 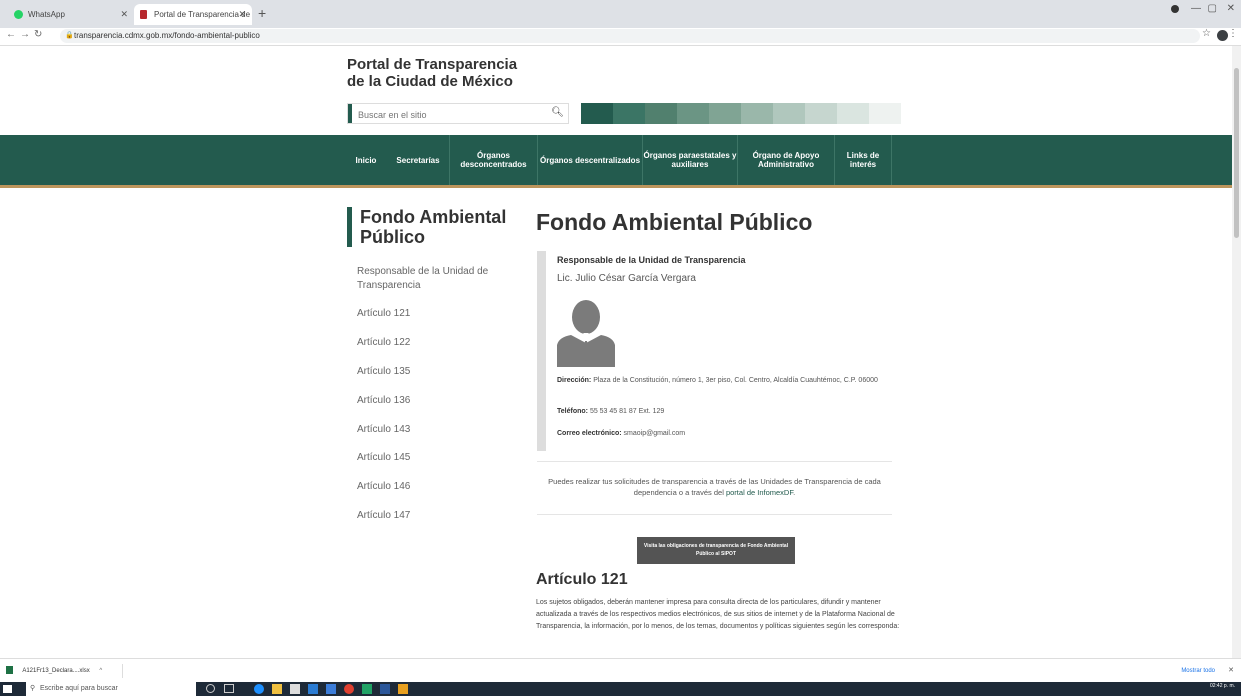 I want to click on sidebar-link-articulo-147: Artículo 147, so click(x=437, y=516).